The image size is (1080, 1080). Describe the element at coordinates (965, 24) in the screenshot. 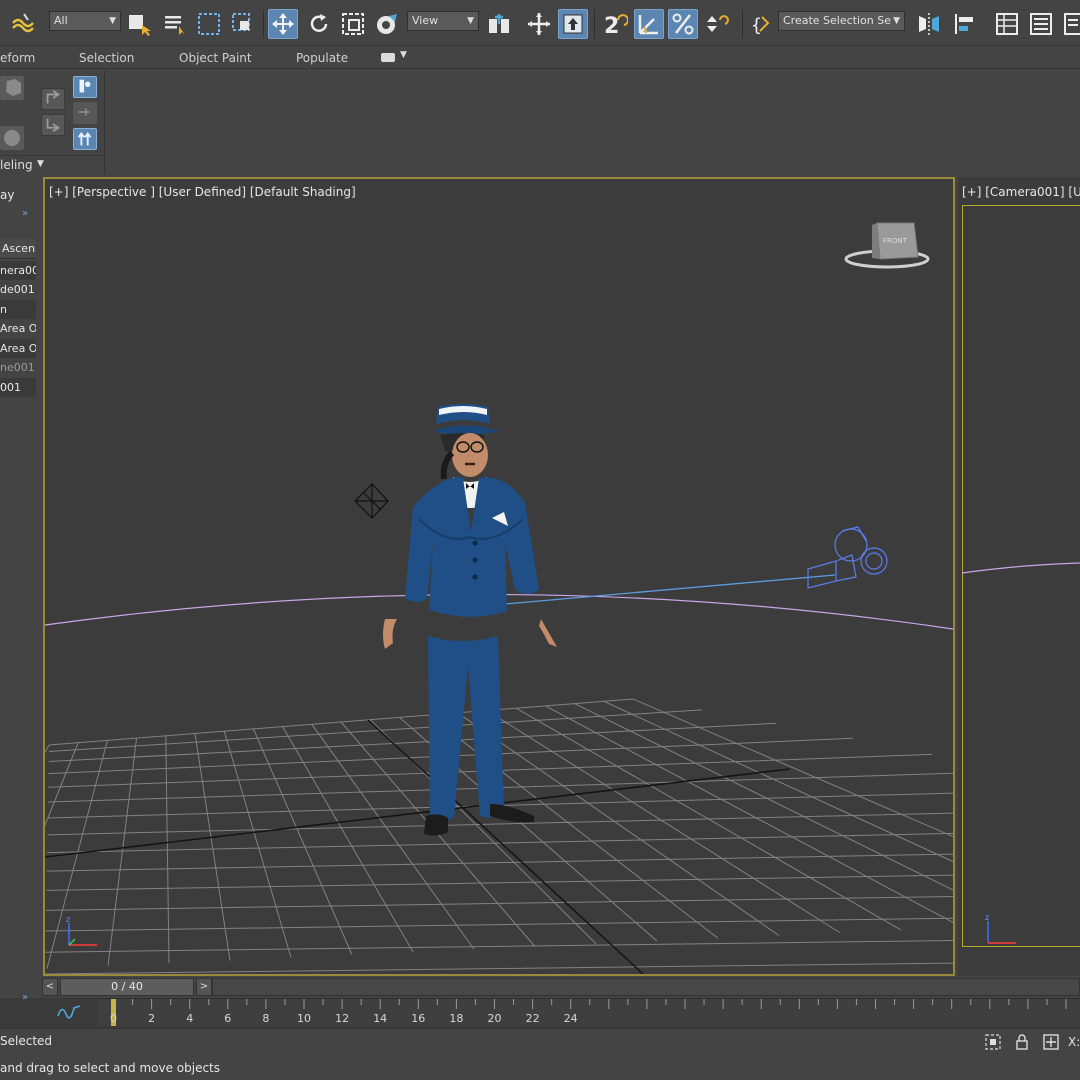

I see `align-icon` at that location.